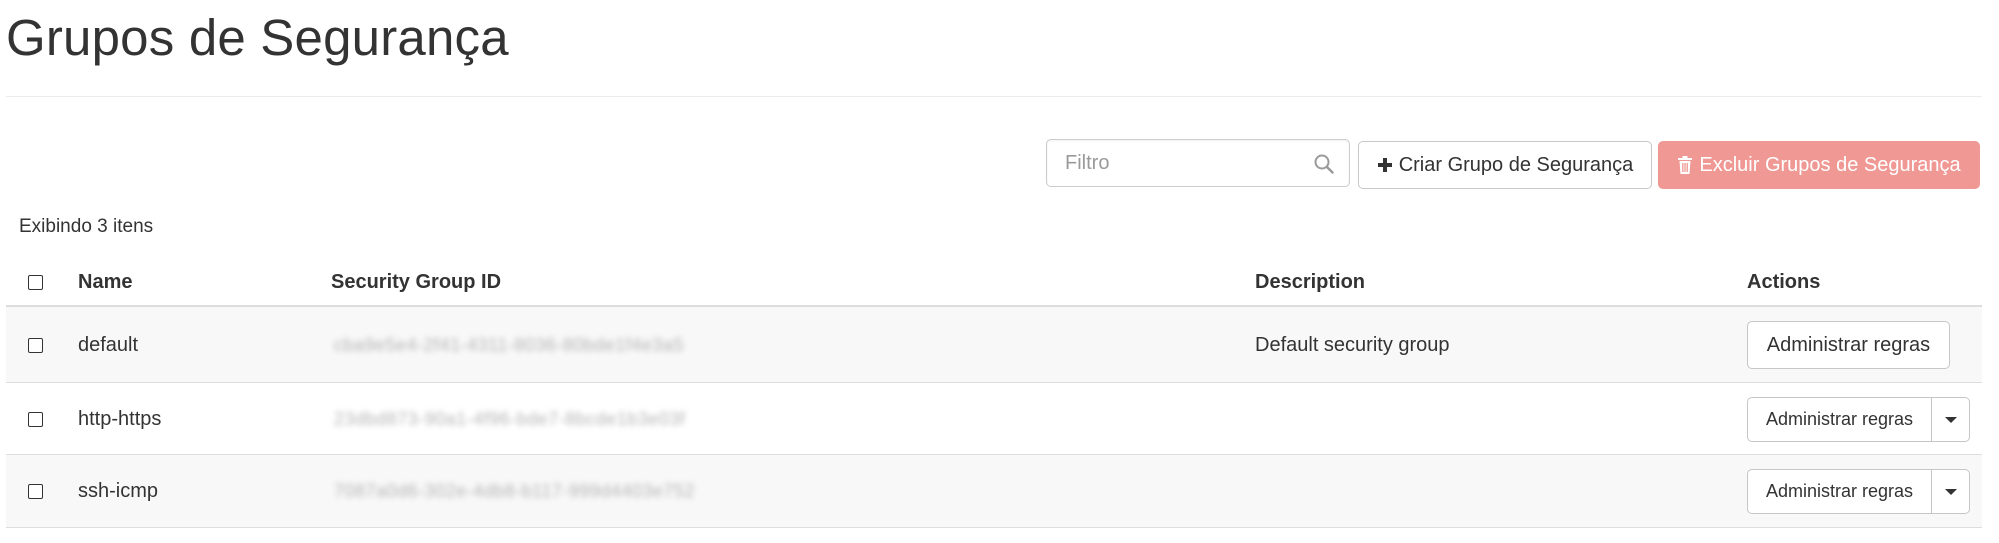 The height and width of the screenshot is (543, 1999). Describe the element at coordinates (1310, 282) in the screenshot. I see `column-header-description: Description` at that location.